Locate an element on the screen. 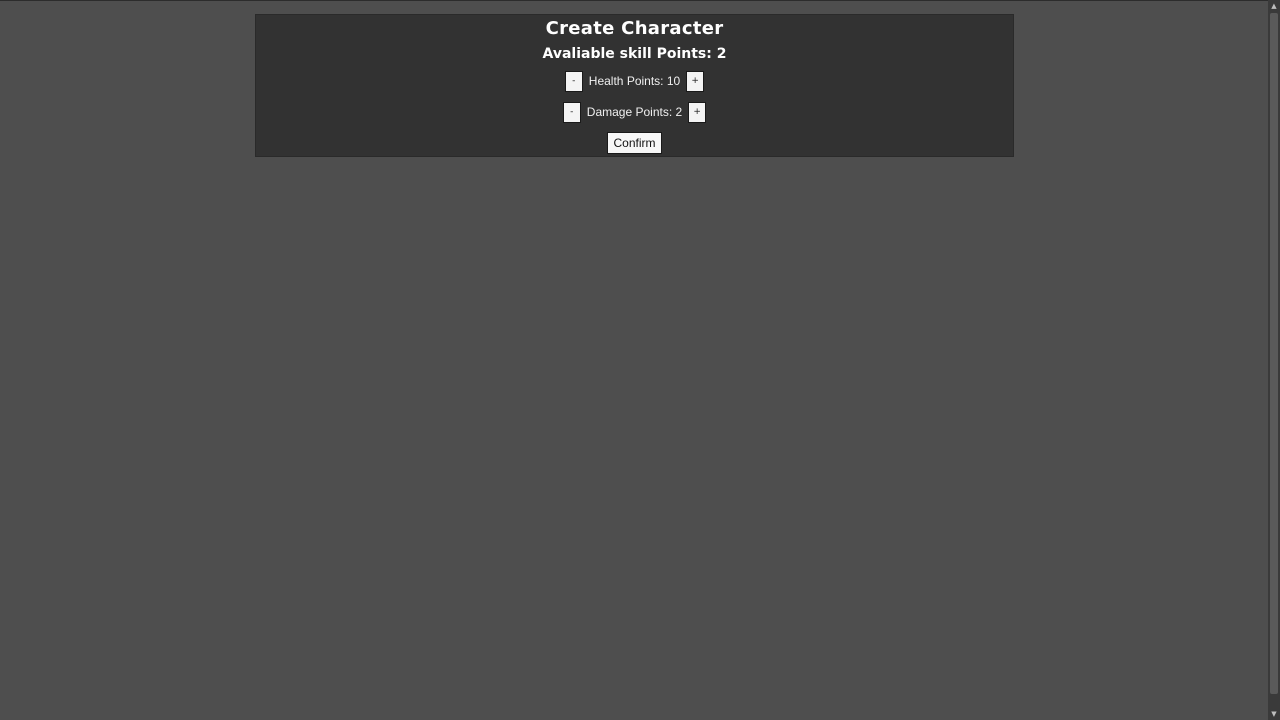 The height and width of the screenshot is (720, 1280). health-points-label: Health Points: 10 is located at coordinates (634, 81).